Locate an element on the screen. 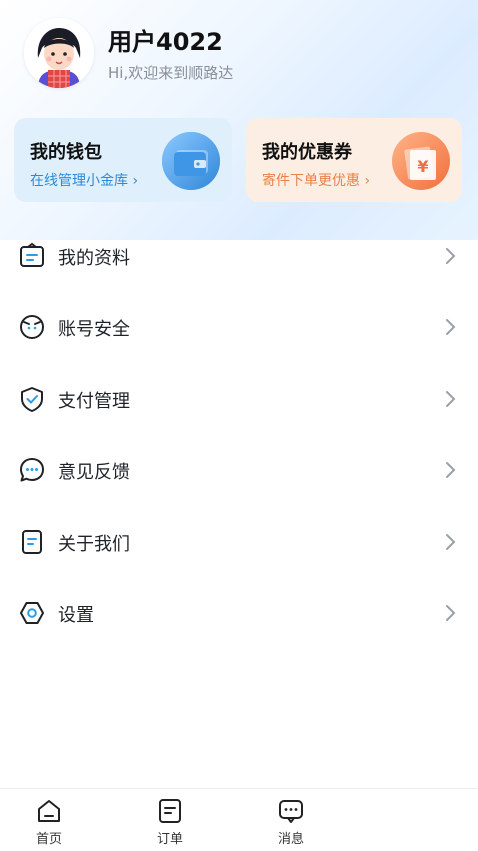 This screenshot has height=851, width=478. tab-home: 首页 is located at coordinates (49, 822).